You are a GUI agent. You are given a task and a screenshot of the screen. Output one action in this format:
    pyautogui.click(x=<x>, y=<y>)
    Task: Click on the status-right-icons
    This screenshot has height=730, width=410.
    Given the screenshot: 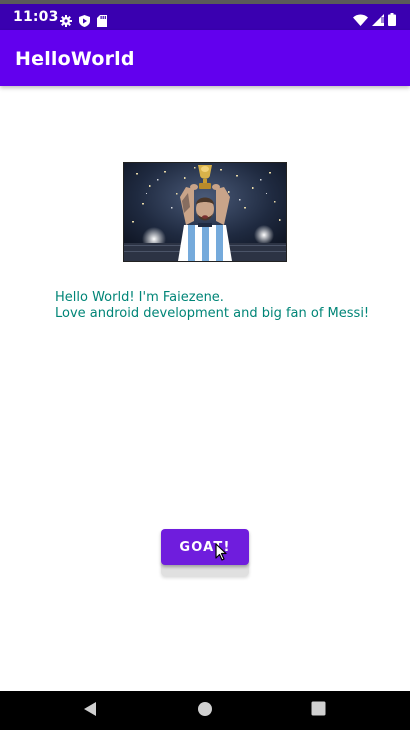 What is the action you would take?
    pyautogui.click(x=374, y=20)
    